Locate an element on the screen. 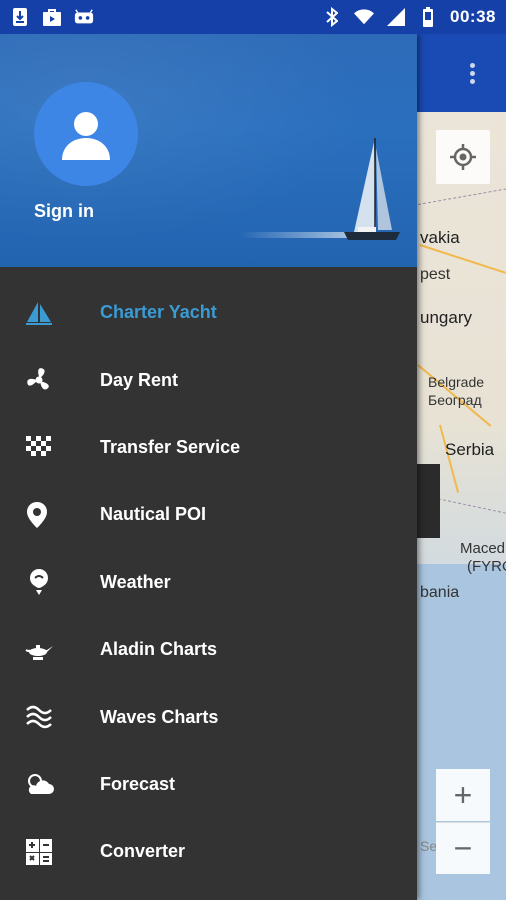 The width and height of the screenshot is (506, 900). menu-item-aladin-charts: Aladin Charts is located at coordinates (208, 649).